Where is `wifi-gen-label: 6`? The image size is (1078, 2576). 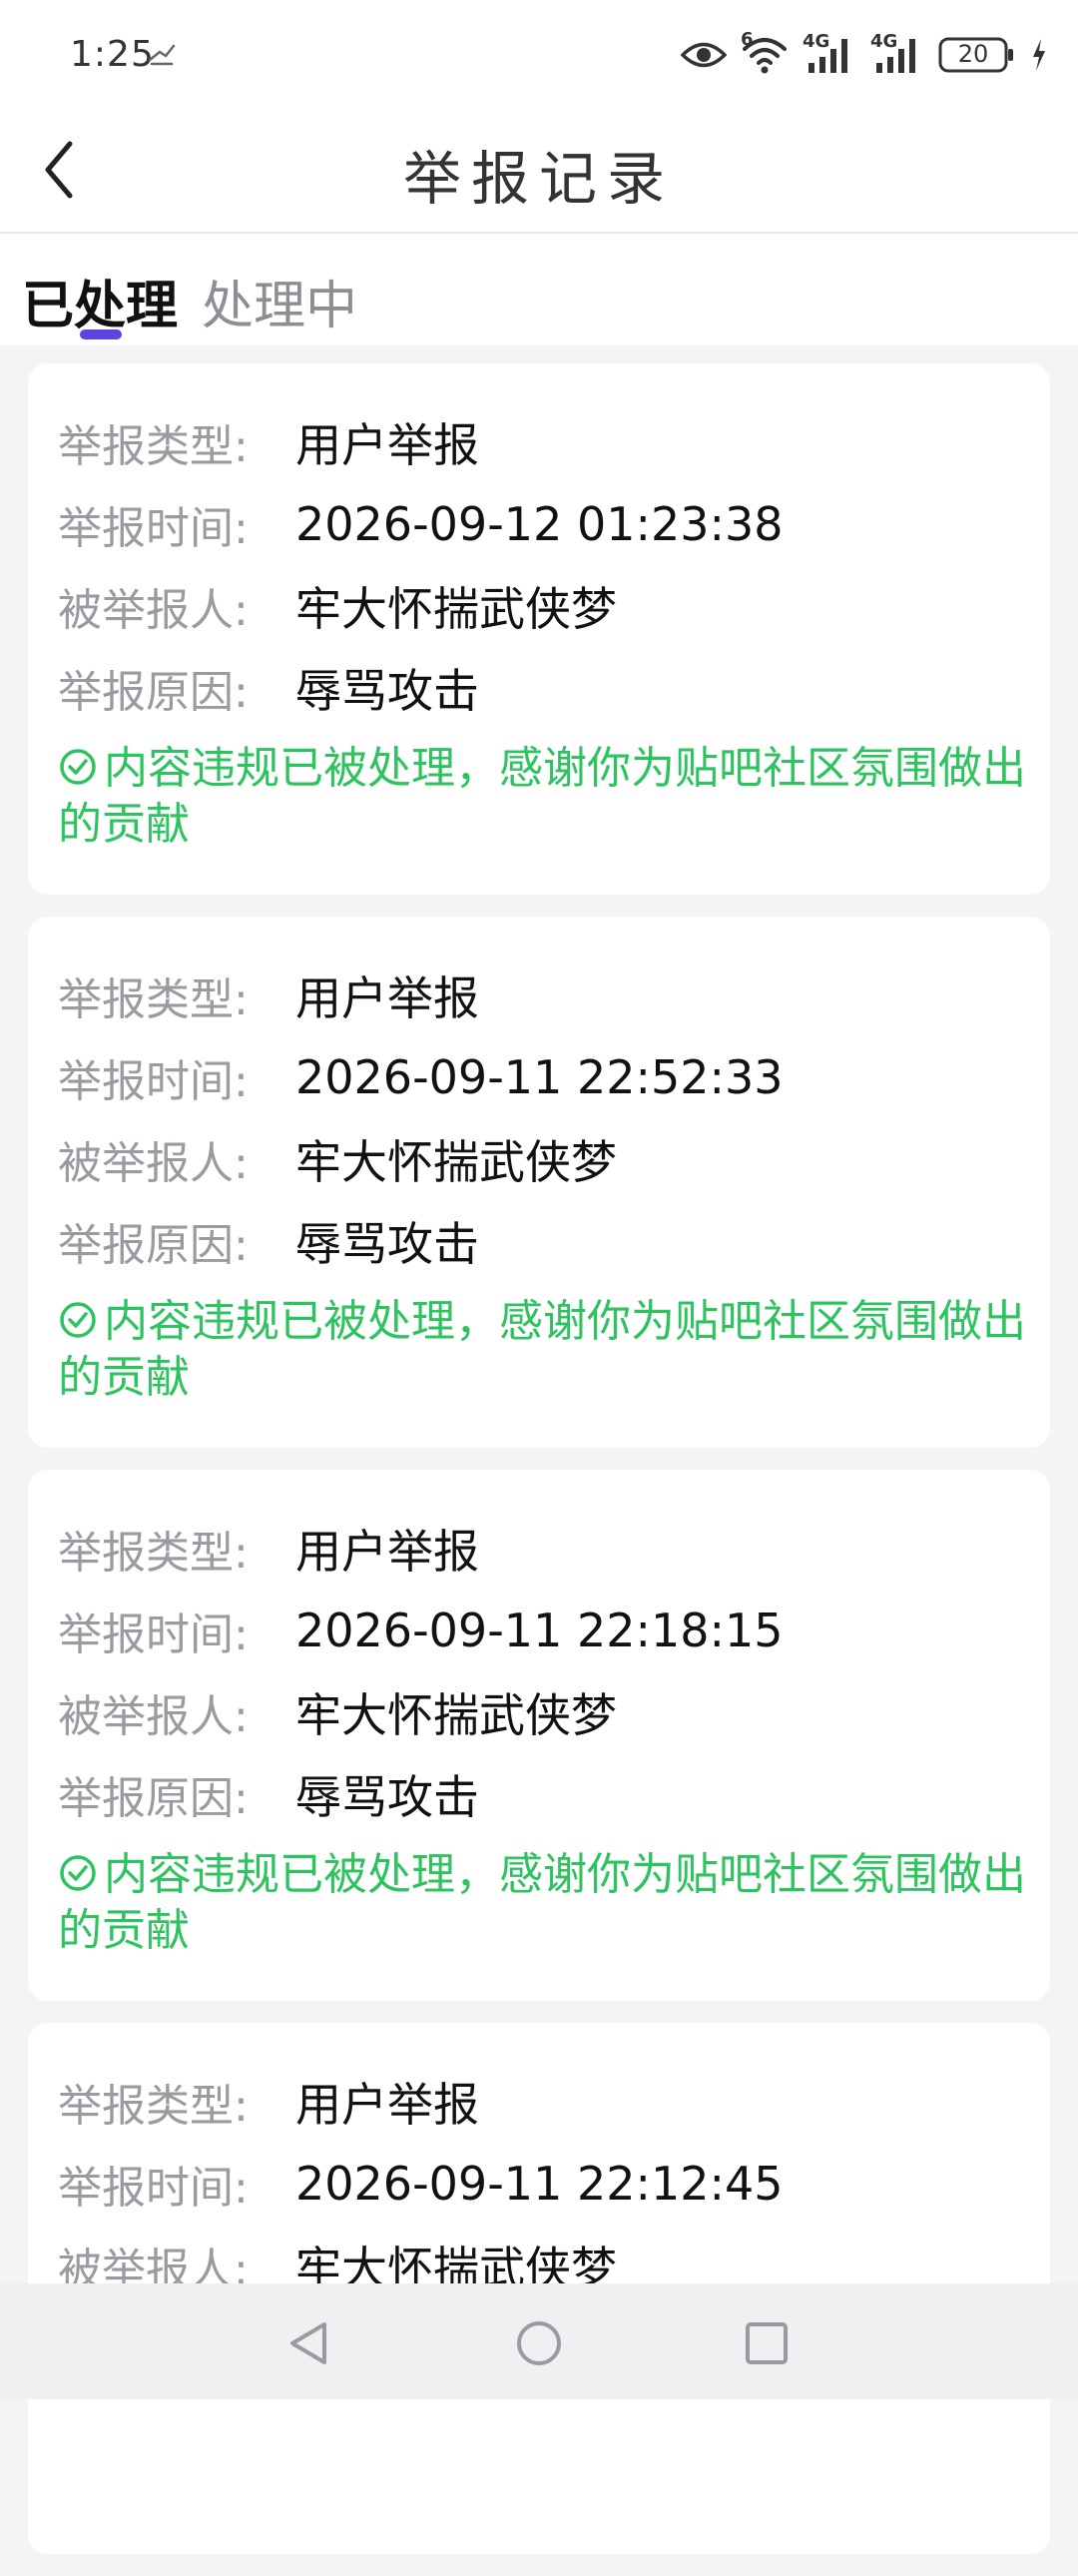
wifi-gen-label: 6 is located at coordinates (747, 39).